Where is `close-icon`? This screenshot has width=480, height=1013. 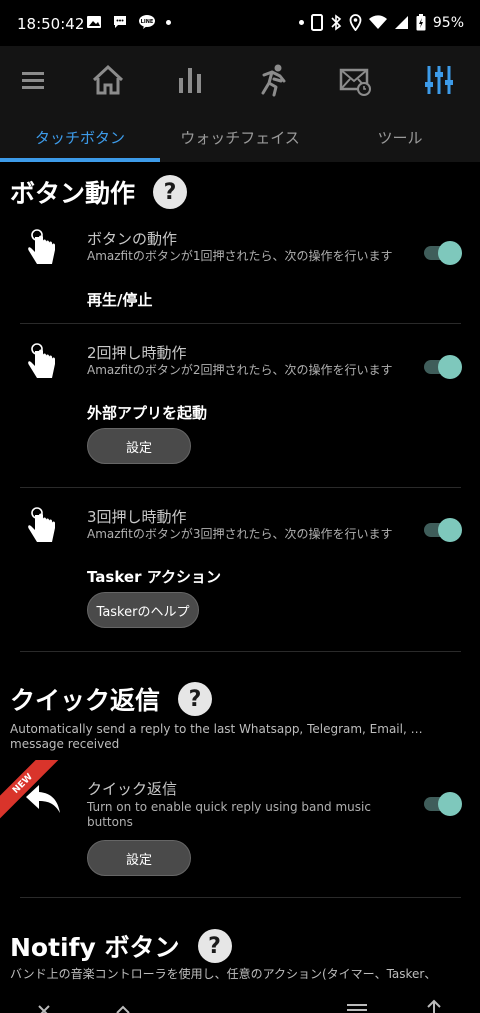 close-icon is located at coordinates (44, 1007).